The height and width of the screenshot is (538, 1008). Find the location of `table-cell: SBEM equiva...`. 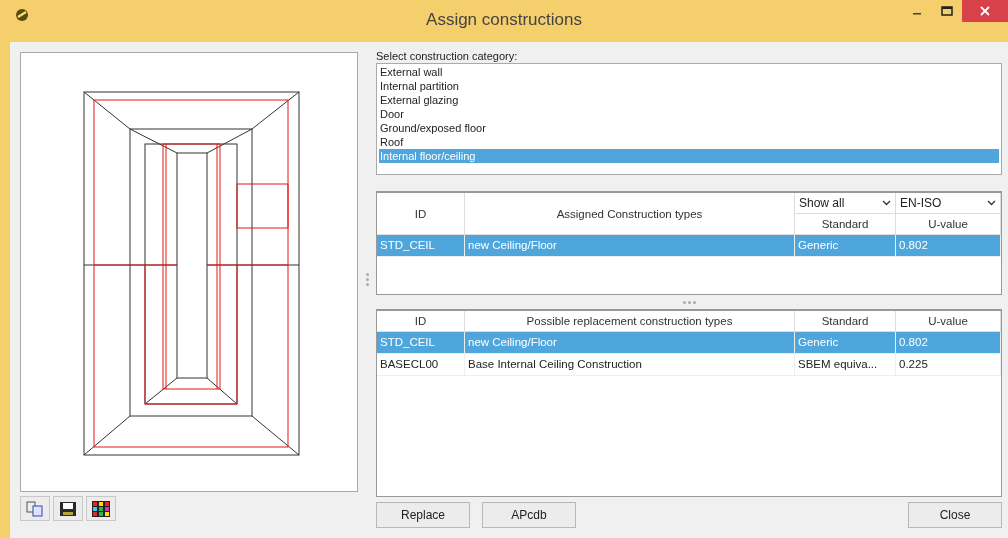

table-cell: SBEM equiva... is located at coordinates (845, 365).